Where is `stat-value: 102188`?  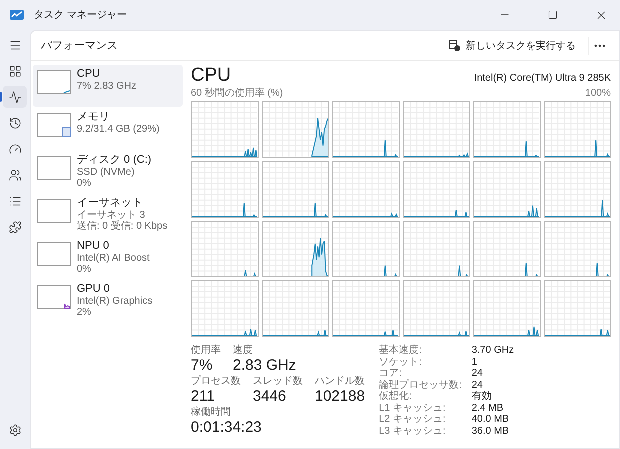 stat-value: 102188 is located at coordinates (340, 397).